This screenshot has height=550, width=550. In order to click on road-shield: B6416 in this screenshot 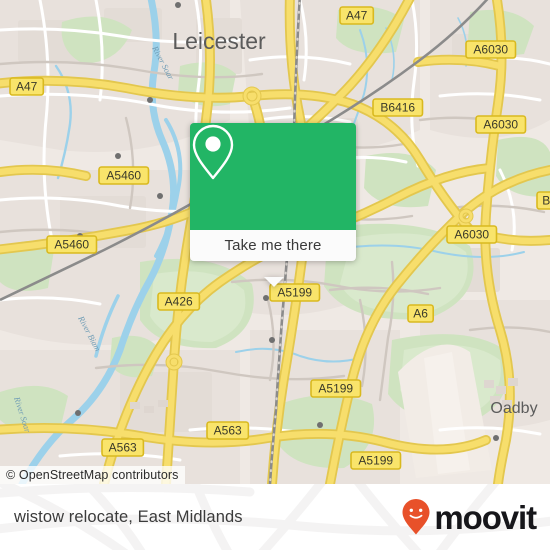, I will do `click(398, 107)`.